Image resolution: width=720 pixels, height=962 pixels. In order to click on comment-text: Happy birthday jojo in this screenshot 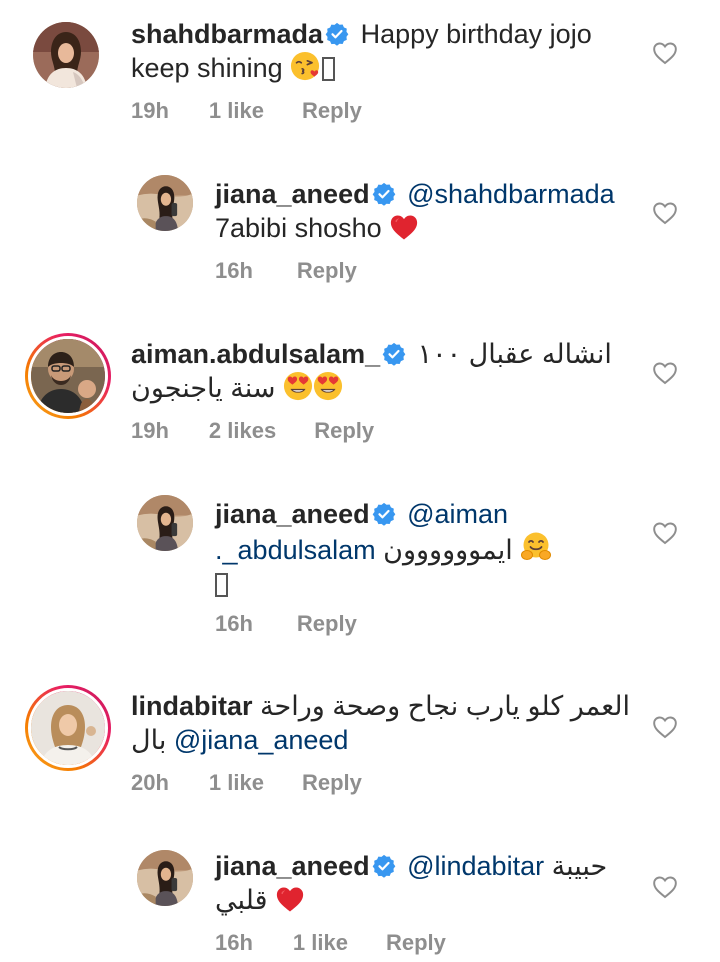, I will do `click(476, 34)`.